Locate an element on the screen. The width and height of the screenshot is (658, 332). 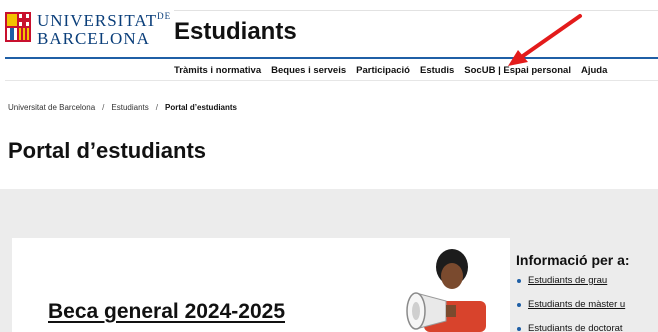
info-link-grau: Estudiants de grau is located at coordinates (567, 280).